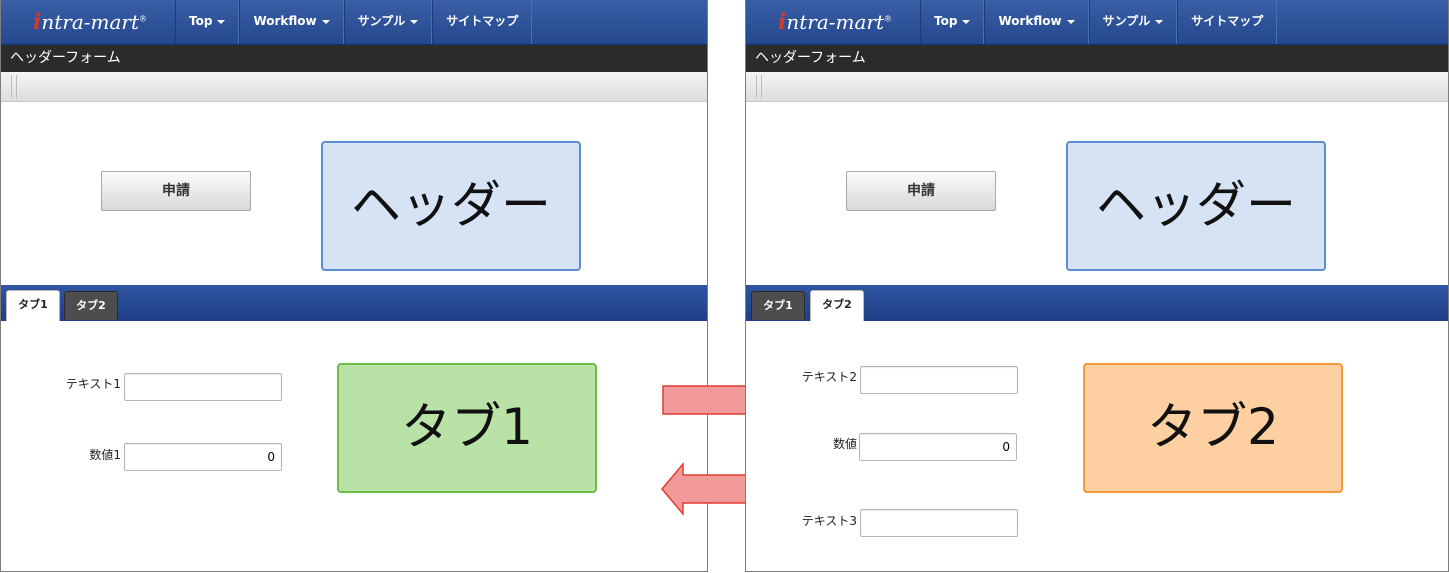  Describe the element at coordinates (829, 521) in the screenshot. I see `text3-label: テキスト3` at that location.